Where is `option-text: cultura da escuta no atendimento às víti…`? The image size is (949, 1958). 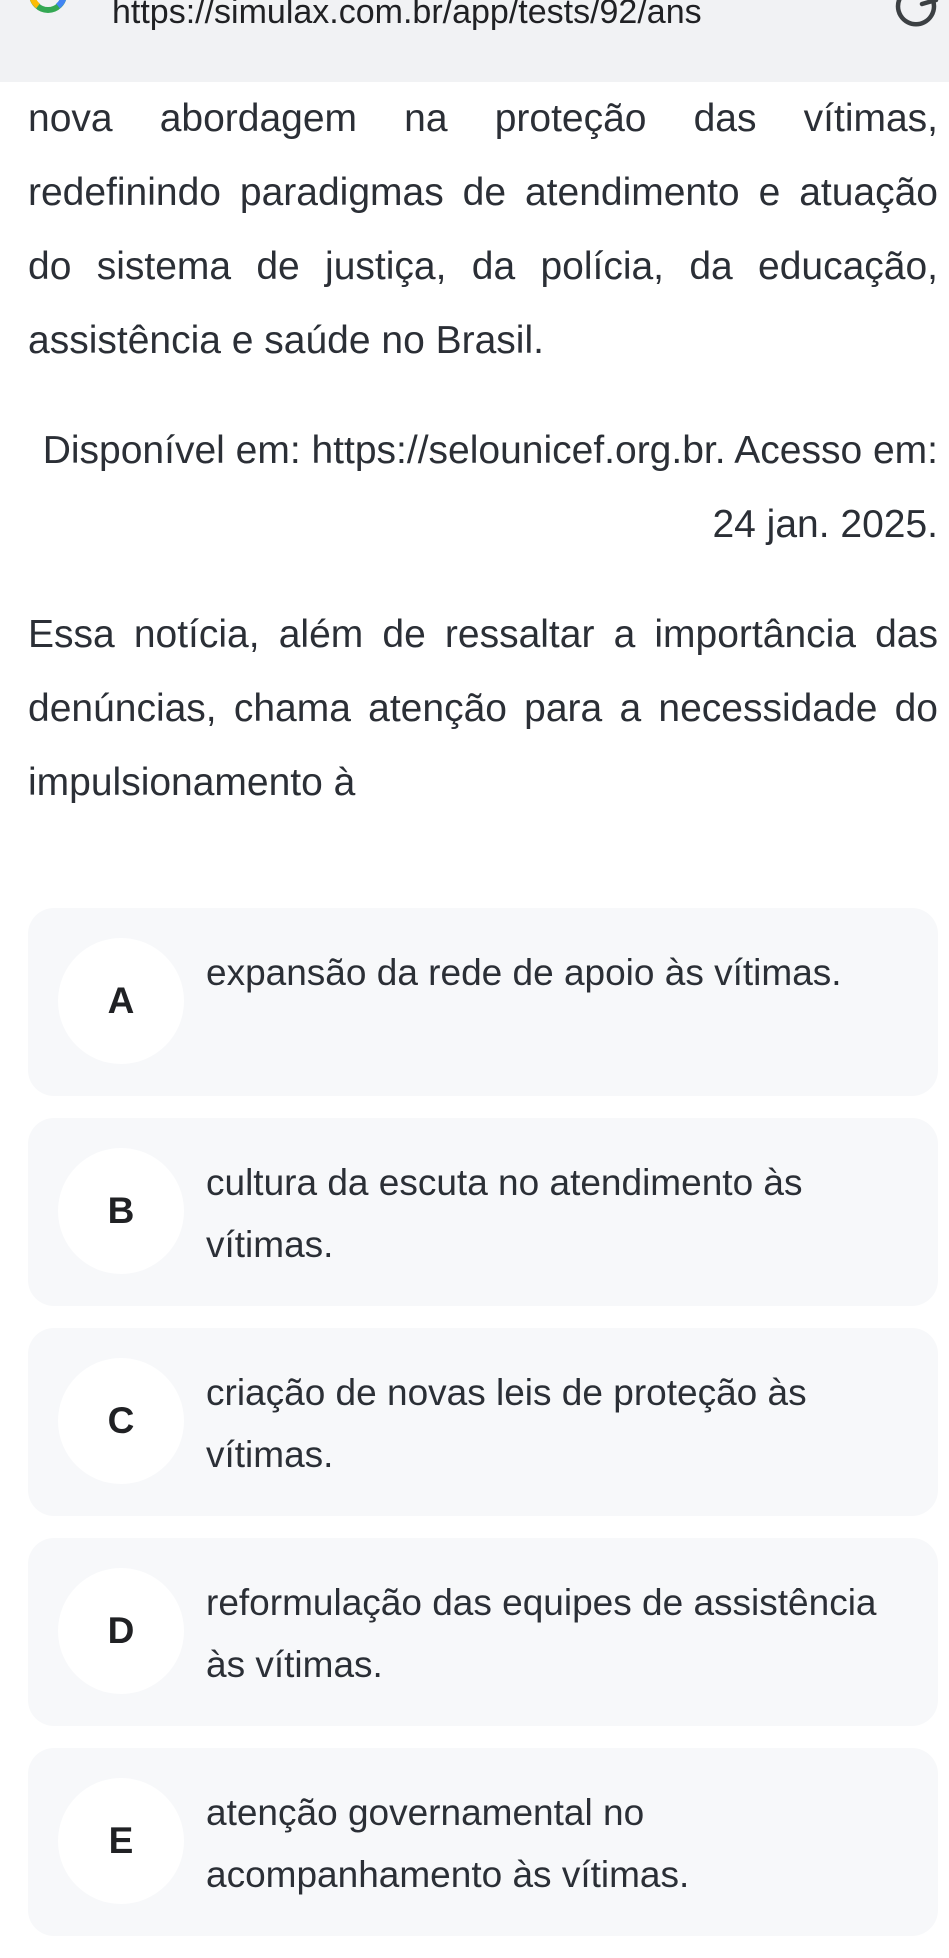
option-text: cultura da escuta no atendimento às víti… is located at coordinates (504, 1213).